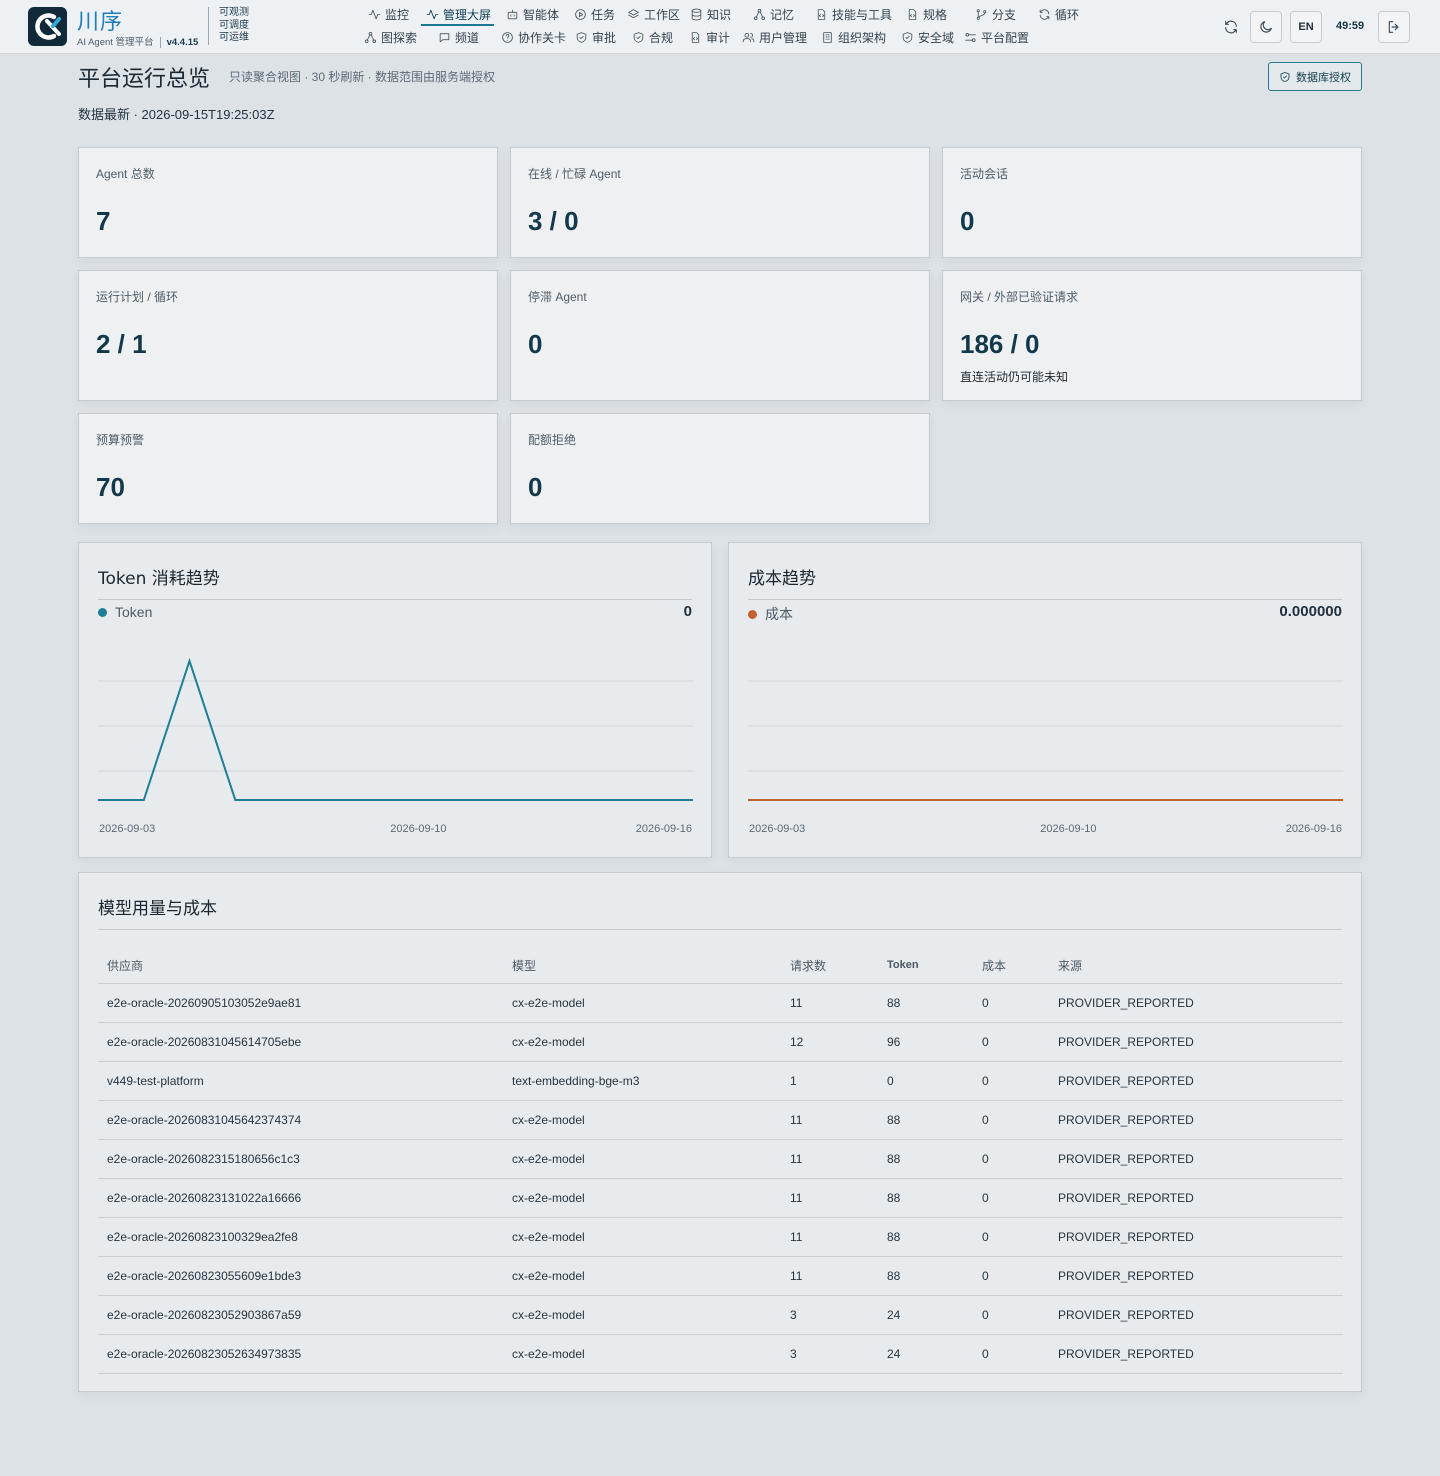 The width and height of the screenshot is (1440, 1476). Describe the element at coordinates (574, 174) in the screenshot. I see `stat-label: 在线 / 忙碌 Agent` at that location.